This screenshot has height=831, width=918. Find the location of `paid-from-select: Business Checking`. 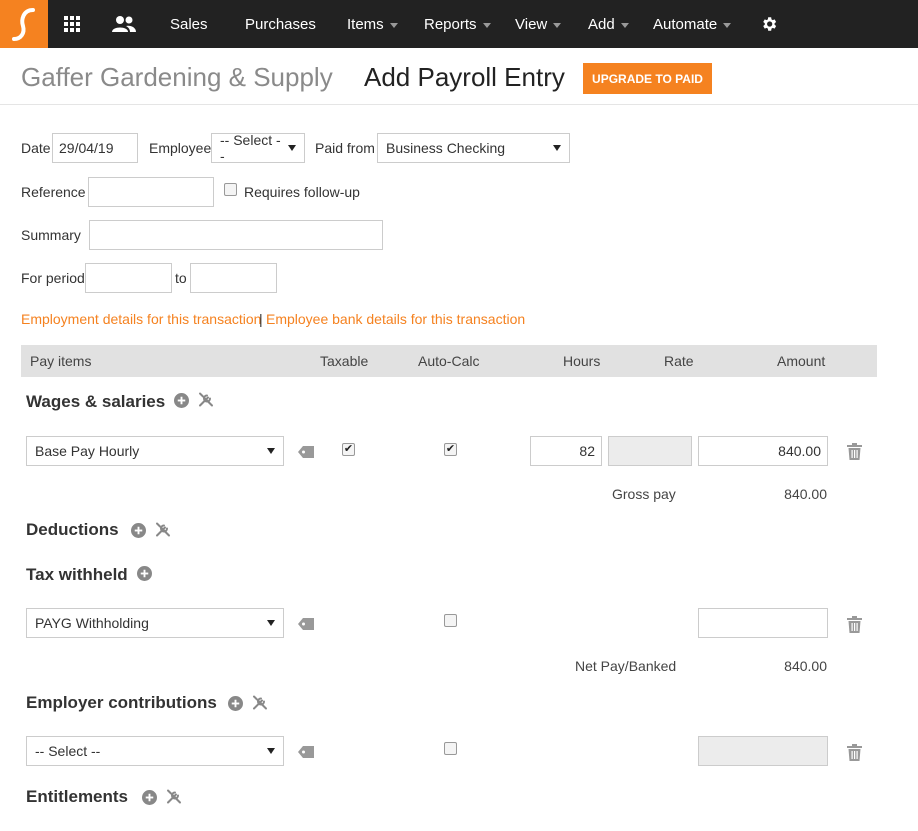

paid-from-select: Business Checking is located at coordinates (473, 148).